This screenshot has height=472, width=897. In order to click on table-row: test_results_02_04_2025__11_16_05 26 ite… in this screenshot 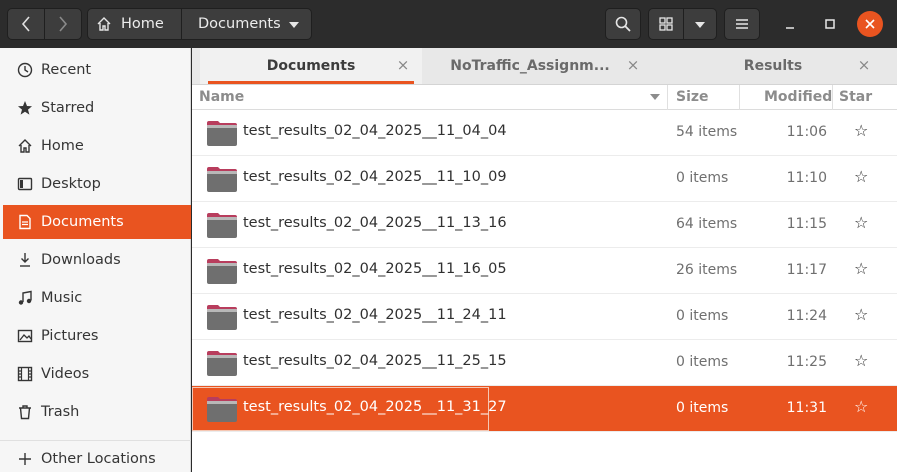, I will do `click(544, 271)`.